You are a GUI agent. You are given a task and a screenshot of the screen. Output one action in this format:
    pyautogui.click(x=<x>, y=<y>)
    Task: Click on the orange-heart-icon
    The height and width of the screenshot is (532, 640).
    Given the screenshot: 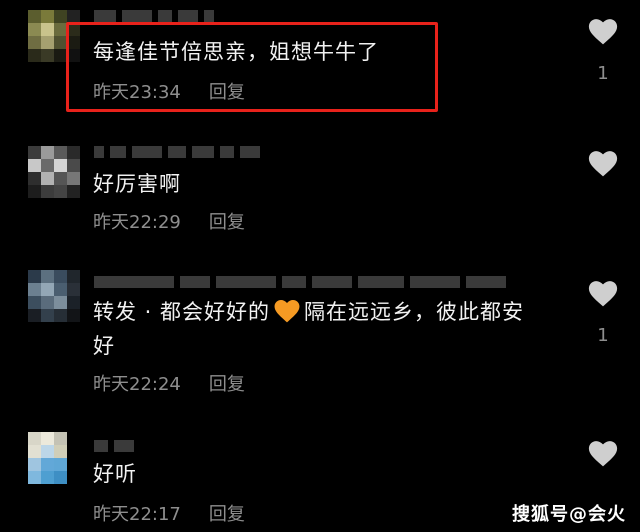 What is the action you would take?
    pyautogui.click(x=287, y=311)
    